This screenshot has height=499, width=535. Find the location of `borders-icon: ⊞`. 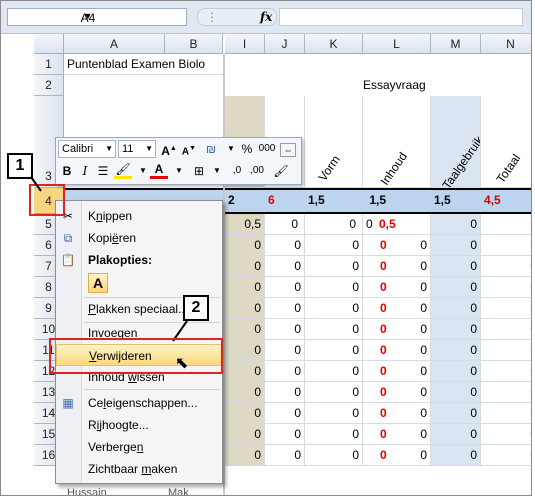

borders-icon: ⊞ is located at coordinates (199, 171).